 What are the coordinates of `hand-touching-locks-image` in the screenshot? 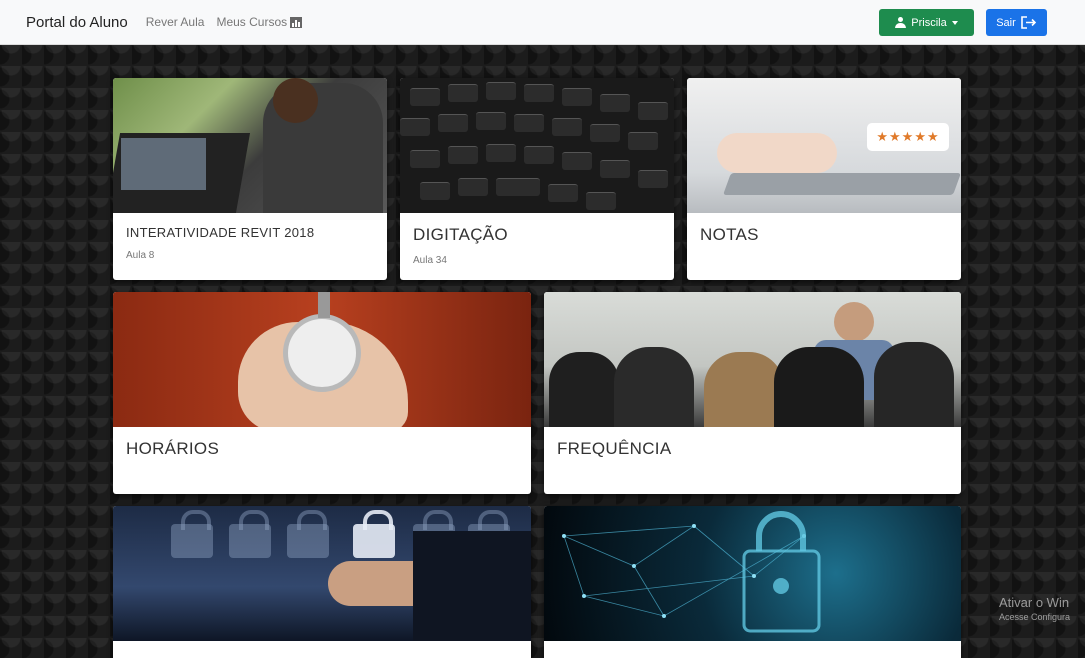 It's located at (322, 573).